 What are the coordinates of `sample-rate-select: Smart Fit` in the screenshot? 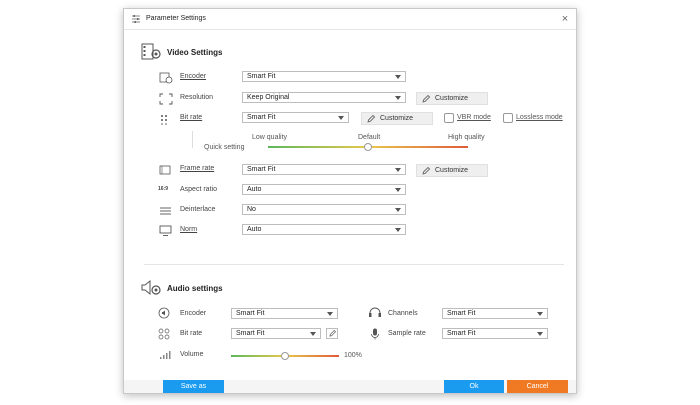 It's located at (495, 333).